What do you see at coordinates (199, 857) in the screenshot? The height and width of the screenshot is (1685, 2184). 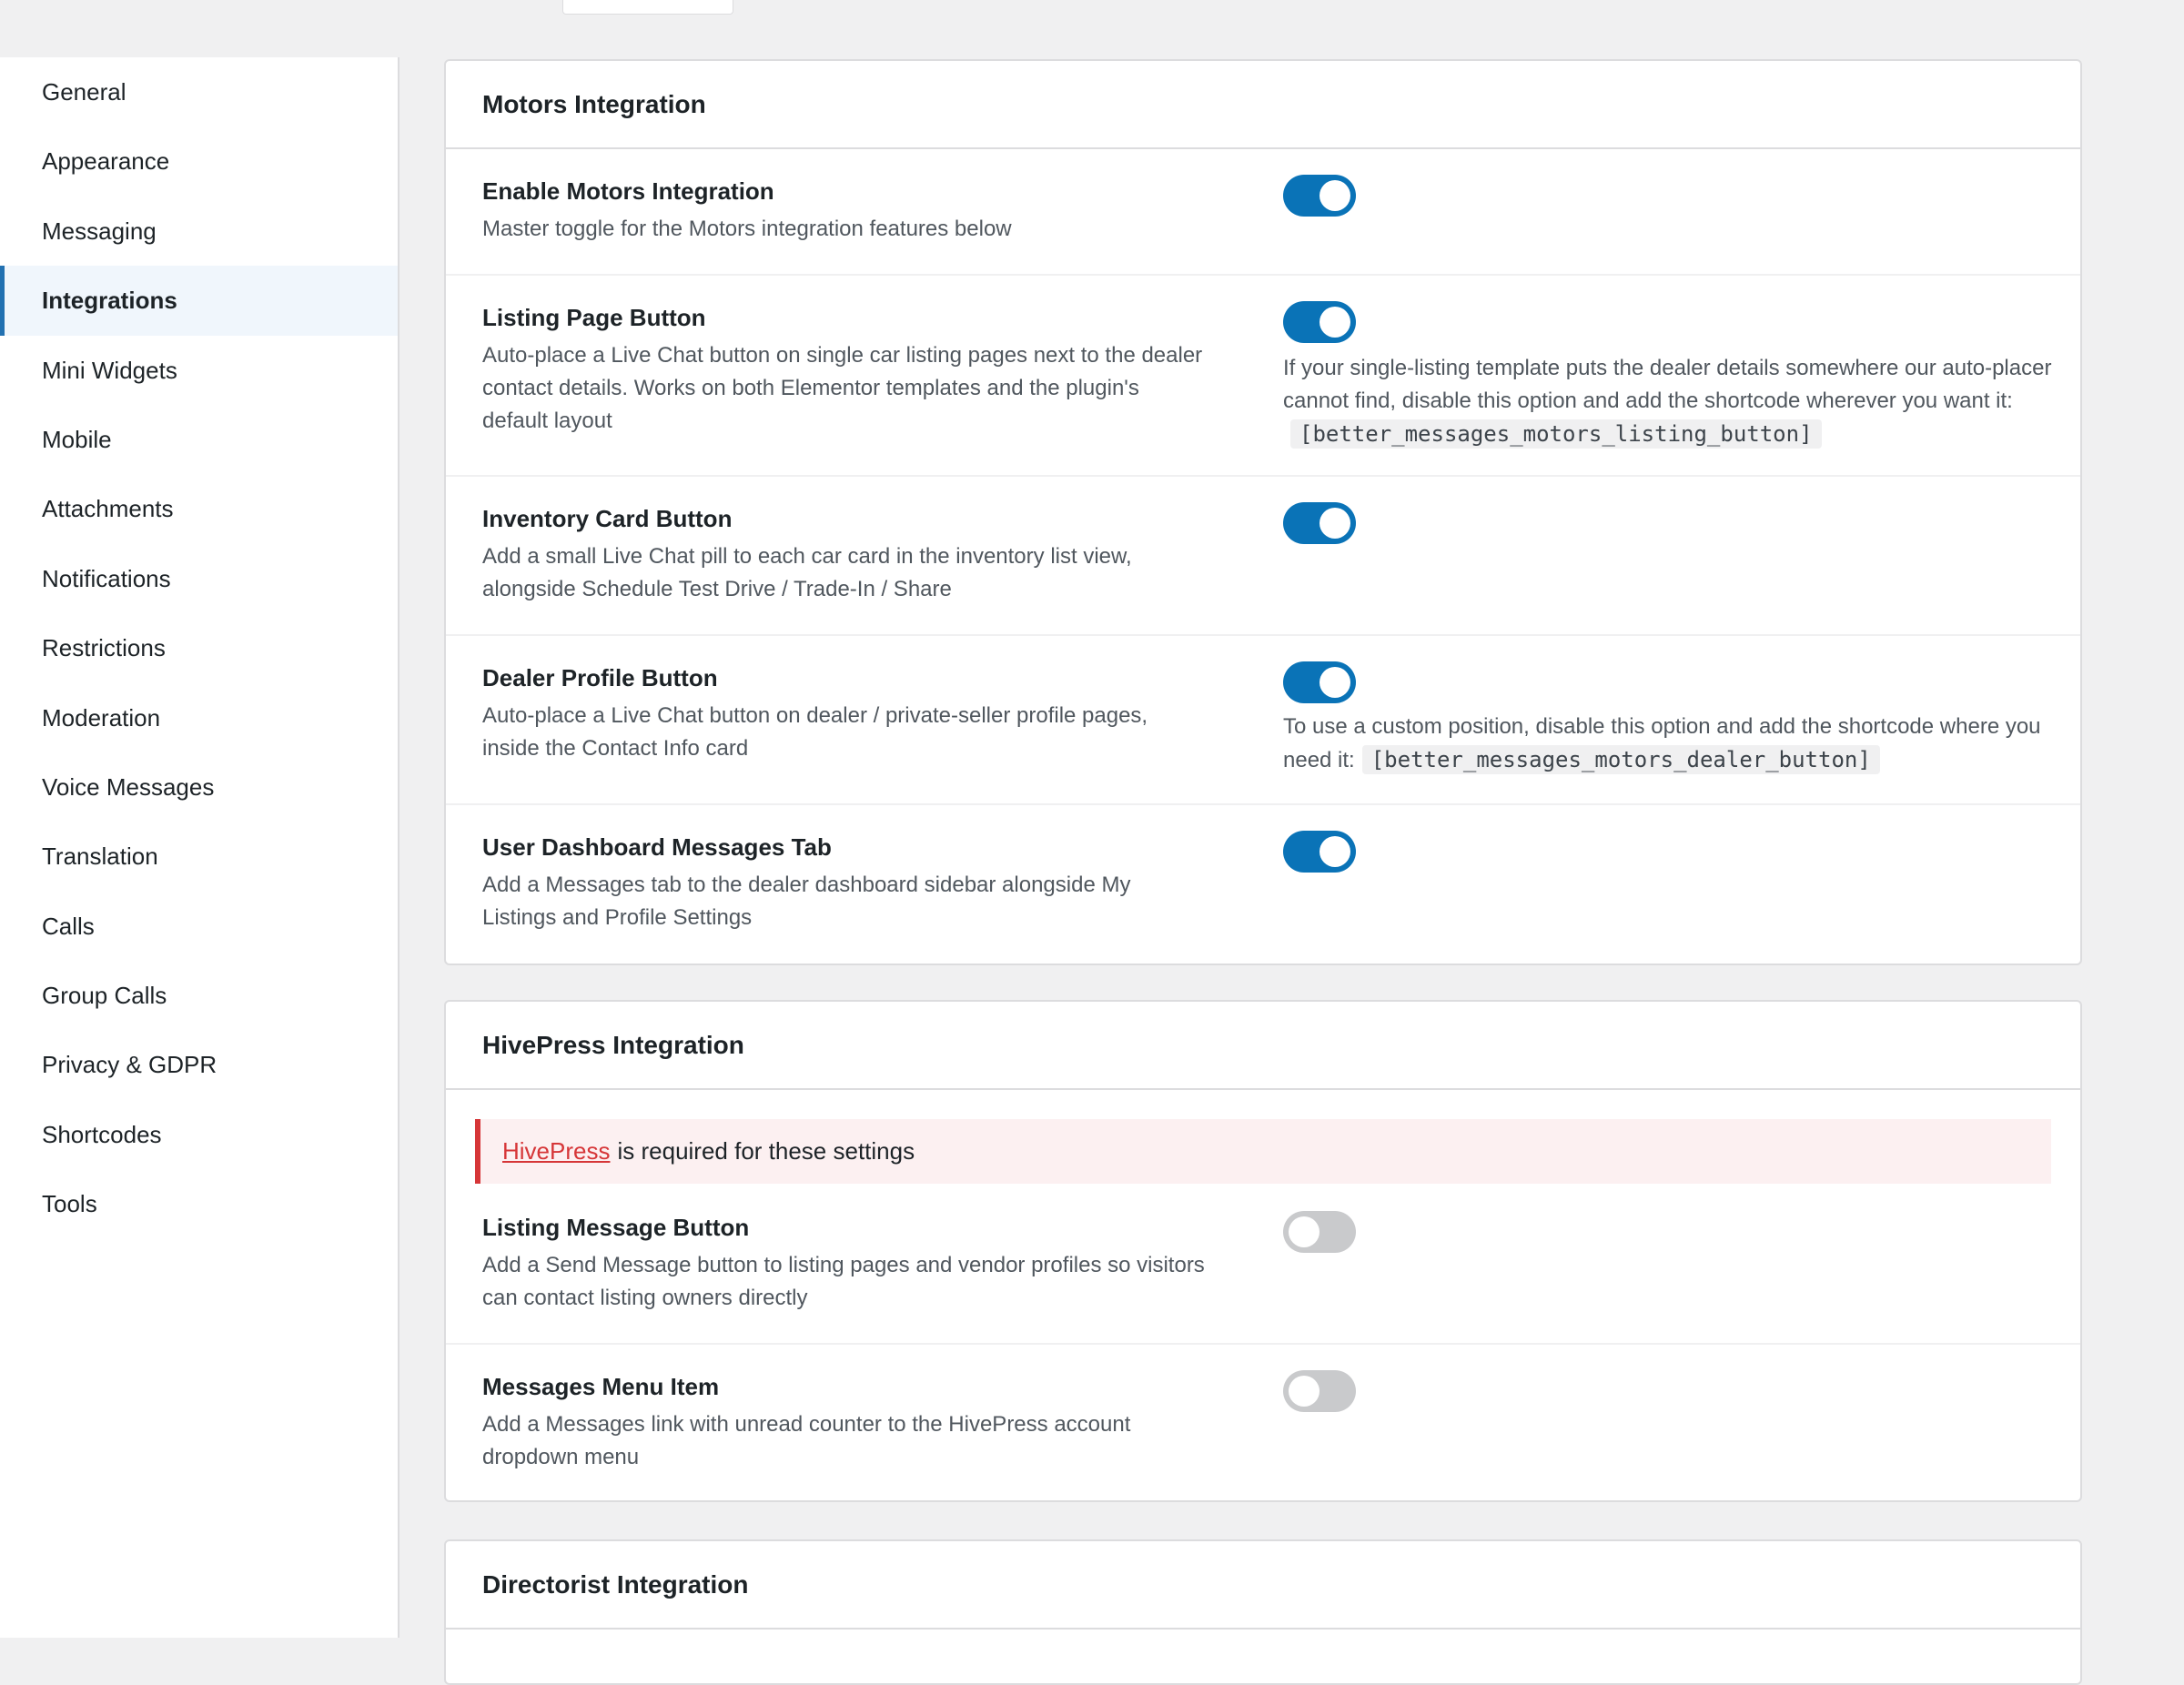 I see `sidebar-item-translation: Translation` at bounding box center [199, 857].